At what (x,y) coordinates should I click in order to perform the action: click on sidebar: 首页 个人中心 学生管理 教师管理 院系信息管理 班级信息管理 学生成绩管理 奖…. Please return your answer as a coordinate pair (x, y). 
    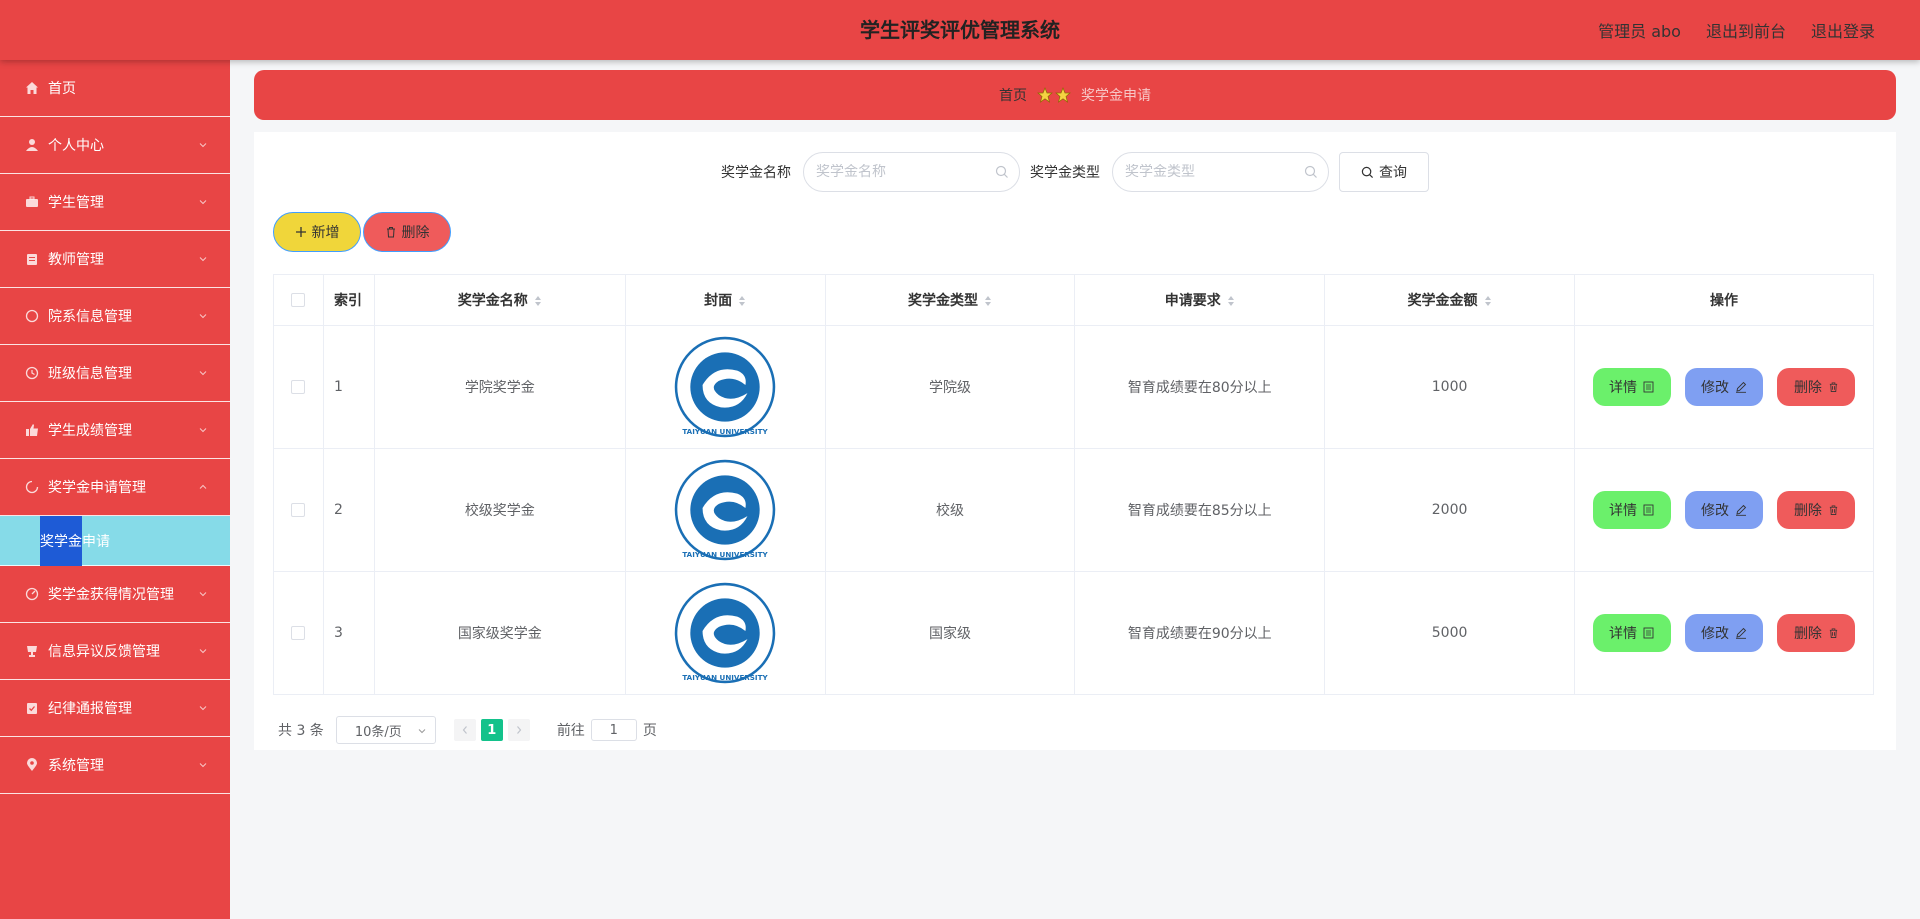
    Looking at the image, I should click on (115, 489).